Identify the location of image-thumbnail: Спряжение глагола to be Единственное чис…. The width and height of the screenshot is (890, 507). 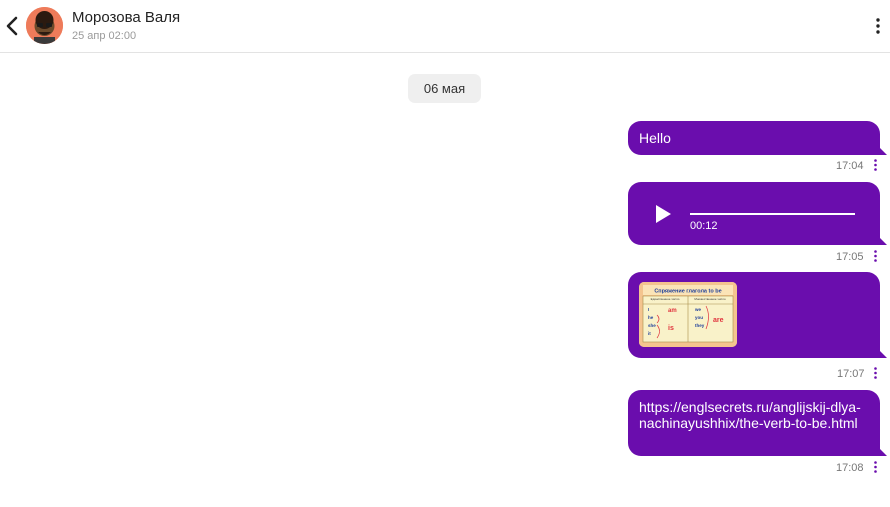
(688, 314).